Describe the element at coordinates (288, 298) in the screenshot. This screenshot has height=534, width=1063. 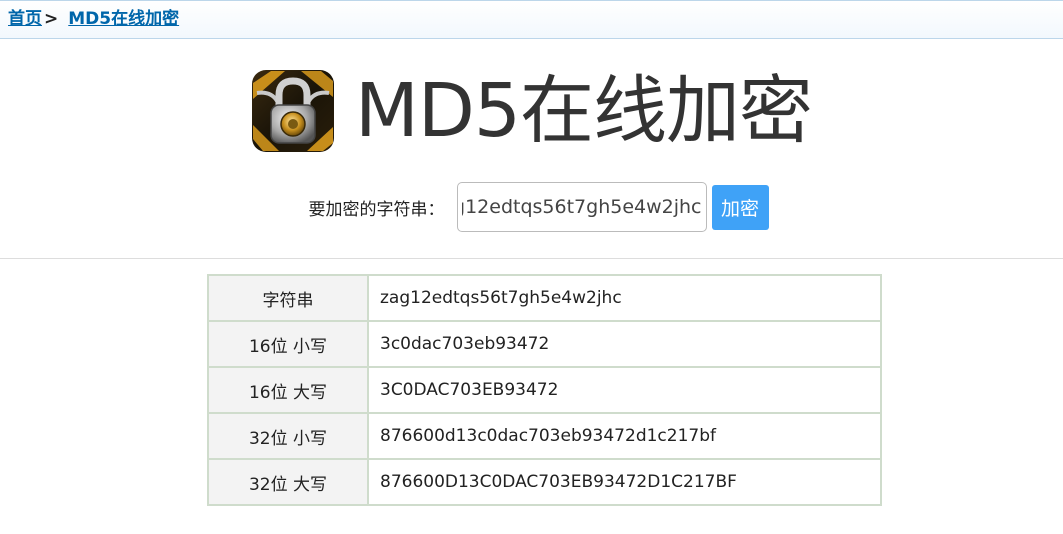
I see `row-label: 字符串` at that location.